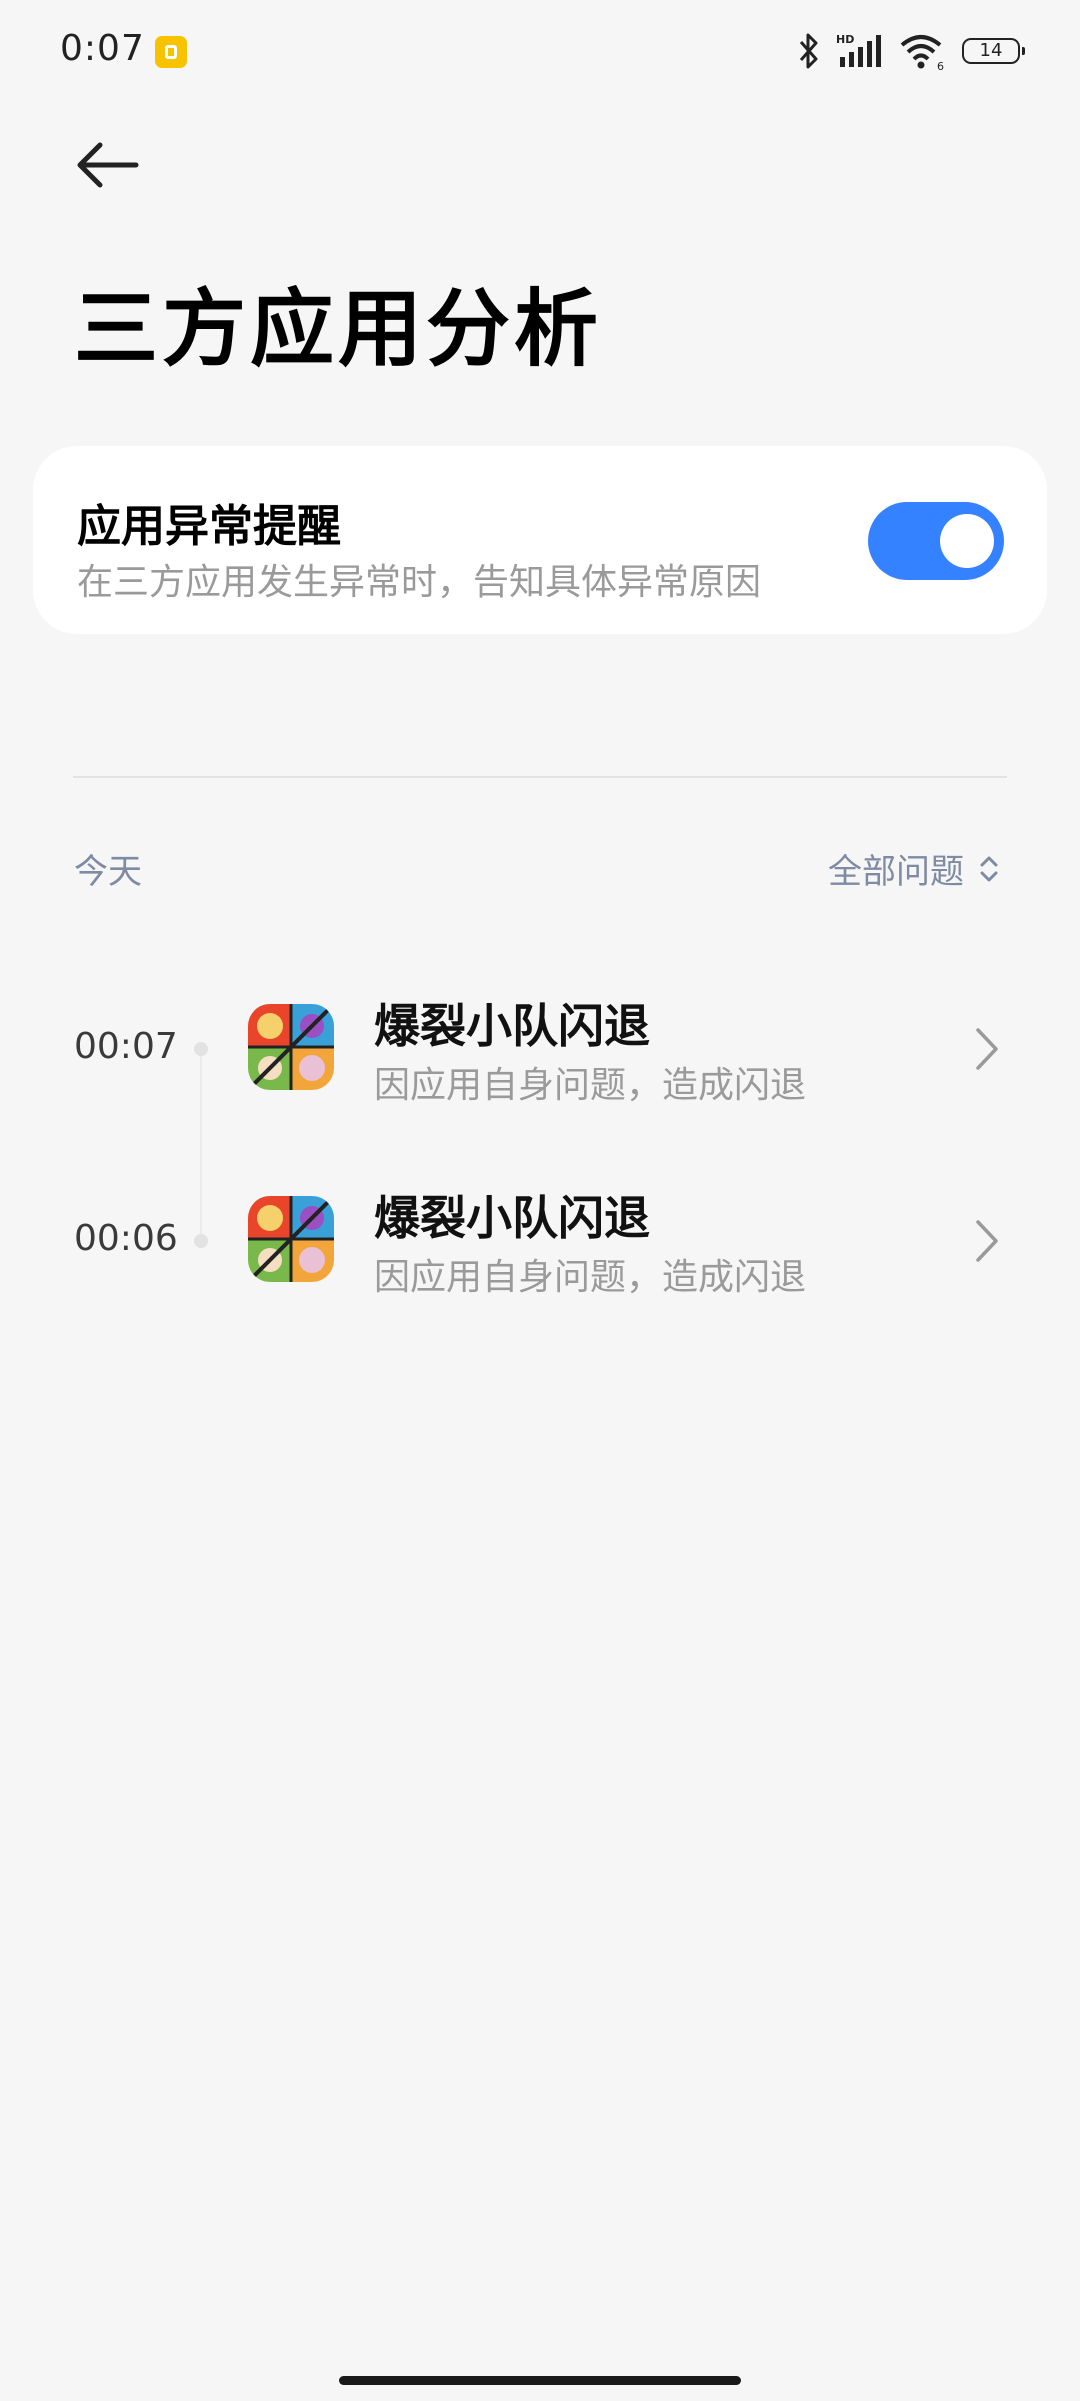 The height and width of the screenshot is (2401, 1080). I want to click on status-icons: HD 6 14, so click(911, 51).